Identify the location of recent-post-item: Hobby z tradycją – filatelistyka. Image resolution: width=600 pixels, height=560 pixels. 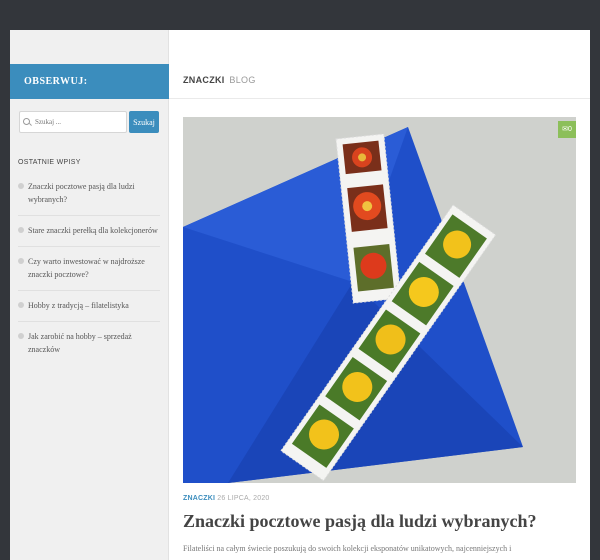
(89, 309).